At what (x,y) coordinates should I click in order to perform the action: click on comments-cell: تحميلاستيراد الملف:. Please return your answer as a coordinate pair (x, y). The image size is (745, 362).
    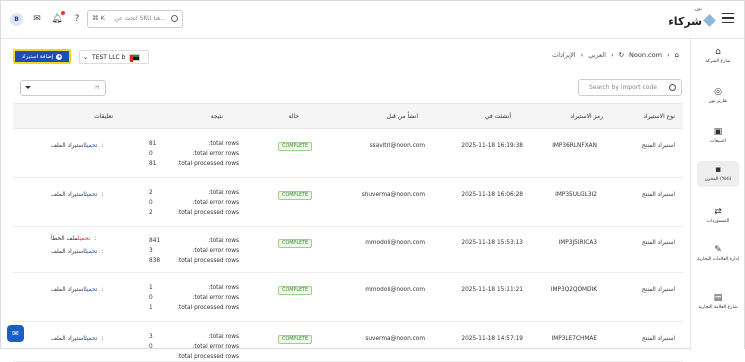
    Looking at the image, I should click on (86, 195).